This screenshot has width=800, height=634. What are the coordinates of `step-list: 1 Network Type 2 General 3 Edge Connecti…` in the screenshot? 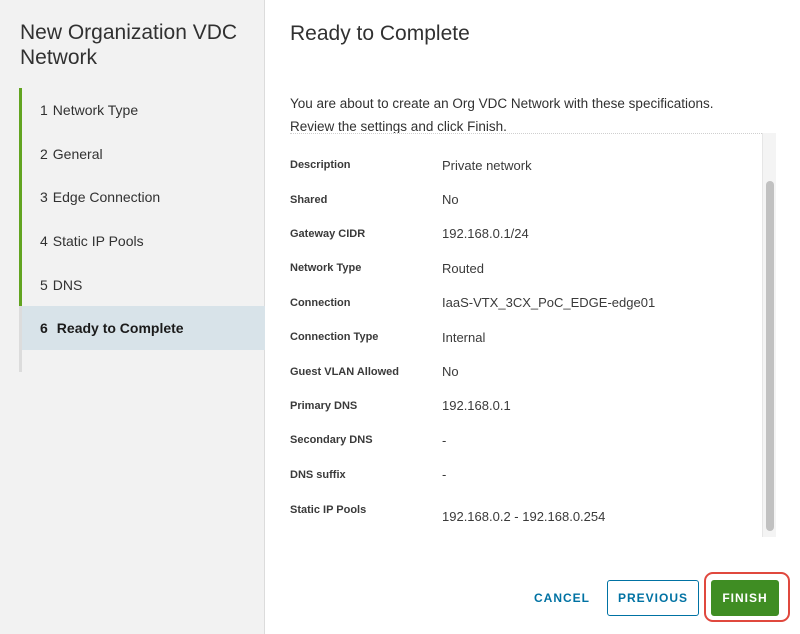 It's located at (142, 230).